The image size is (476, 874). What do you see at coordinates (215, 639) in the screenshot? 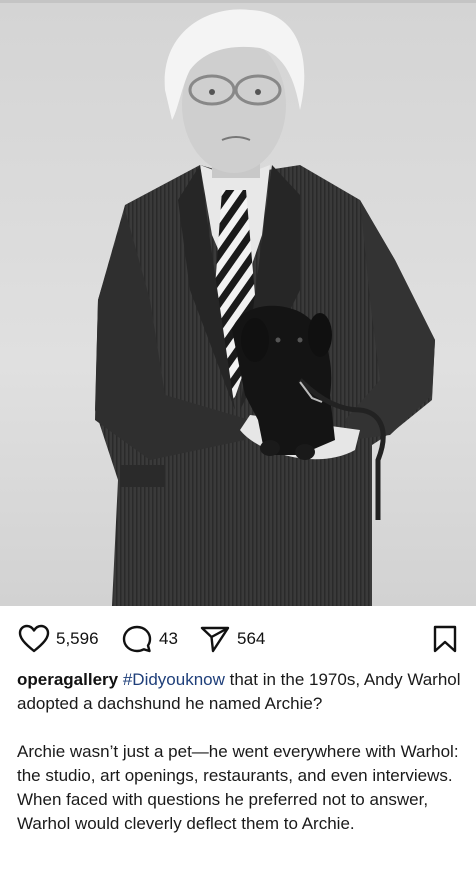
I see `send-icon` at bounding box center [215, 639].